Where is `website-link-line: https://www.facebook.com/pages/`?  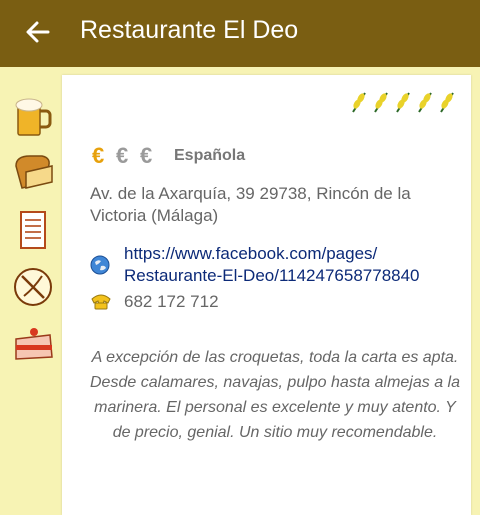
website-link-line: https://www.facebook.com/pages/ is located at coordinates (251, 253).